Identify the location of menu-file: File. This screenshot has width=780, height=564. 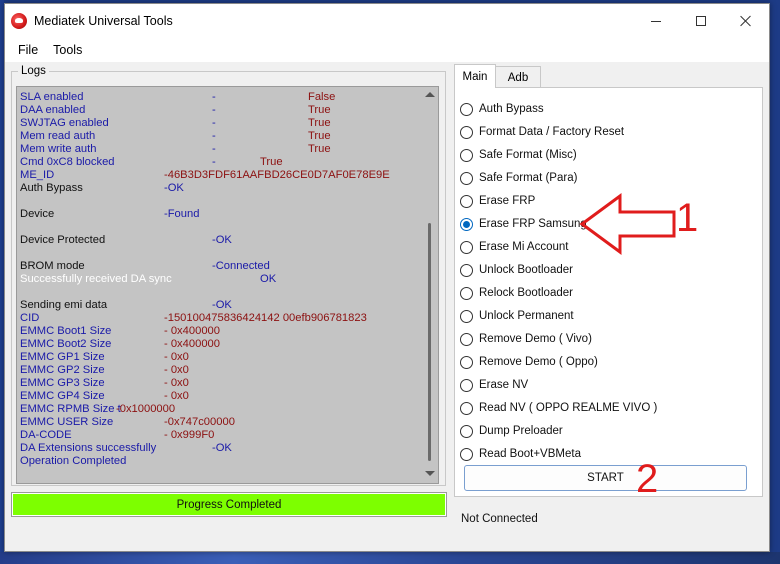
(26, 50).